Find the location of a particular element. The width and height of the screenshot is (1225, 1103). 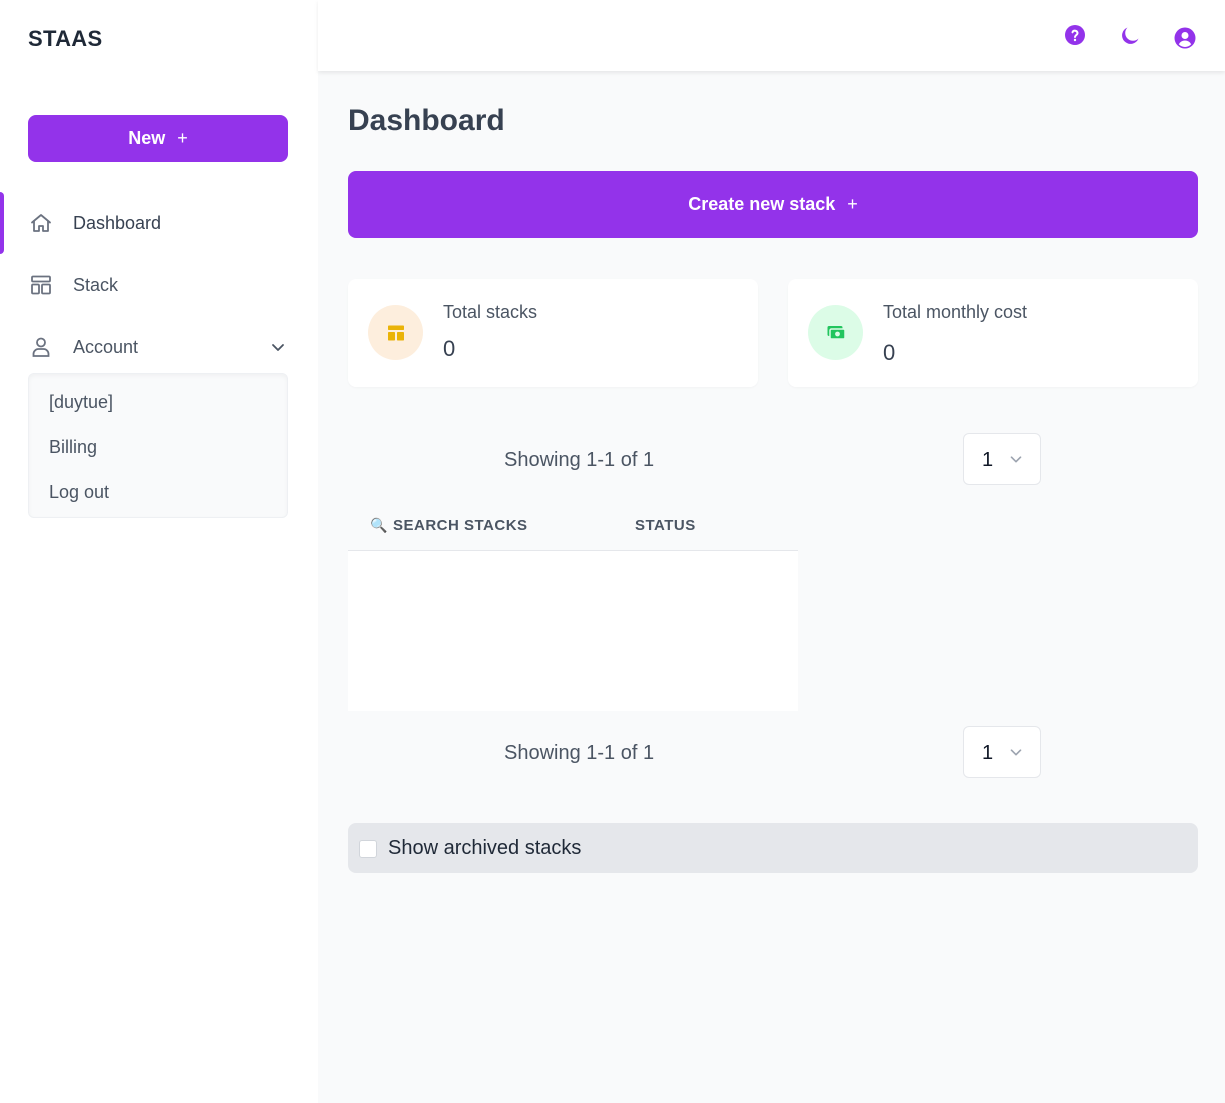

stack-icon is located at coordinates (395, 332).